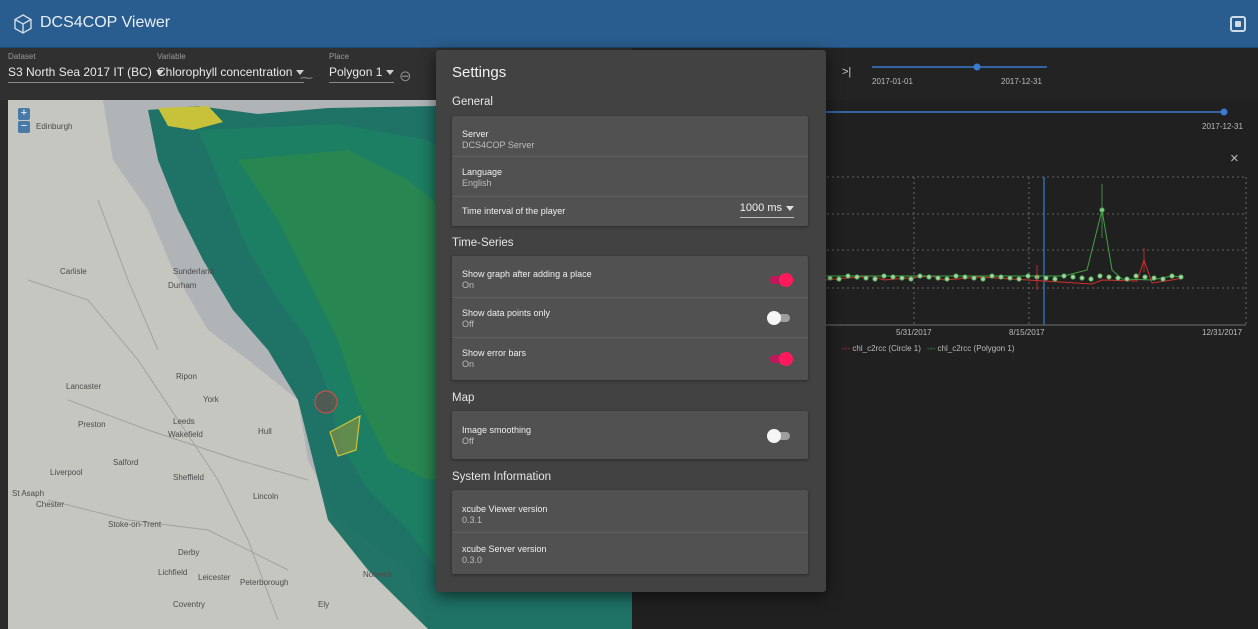 The image size is (1258, 629). What do you see at coordinates (498, 145) in the screenshot?
I see `setting-value: DCS4COP Server` at bounding box center [498, 145].